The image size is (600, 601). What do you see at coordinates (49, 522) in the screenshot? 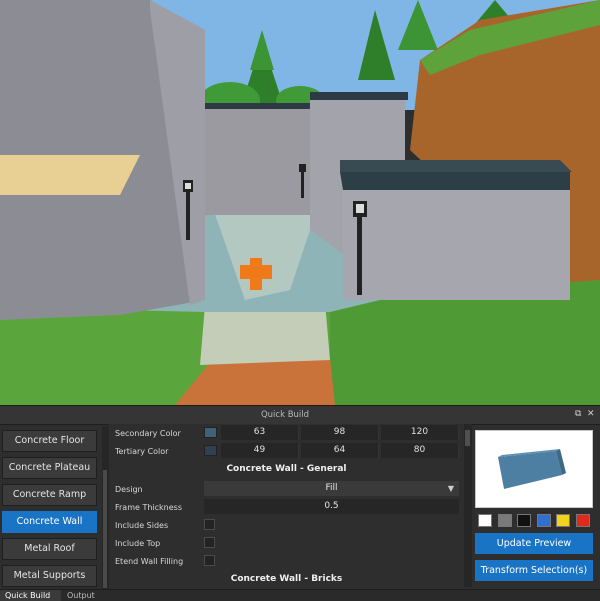
I see `sidebar-item-concrete-wall: Concrete Wall` at bounding box center [49, 522].